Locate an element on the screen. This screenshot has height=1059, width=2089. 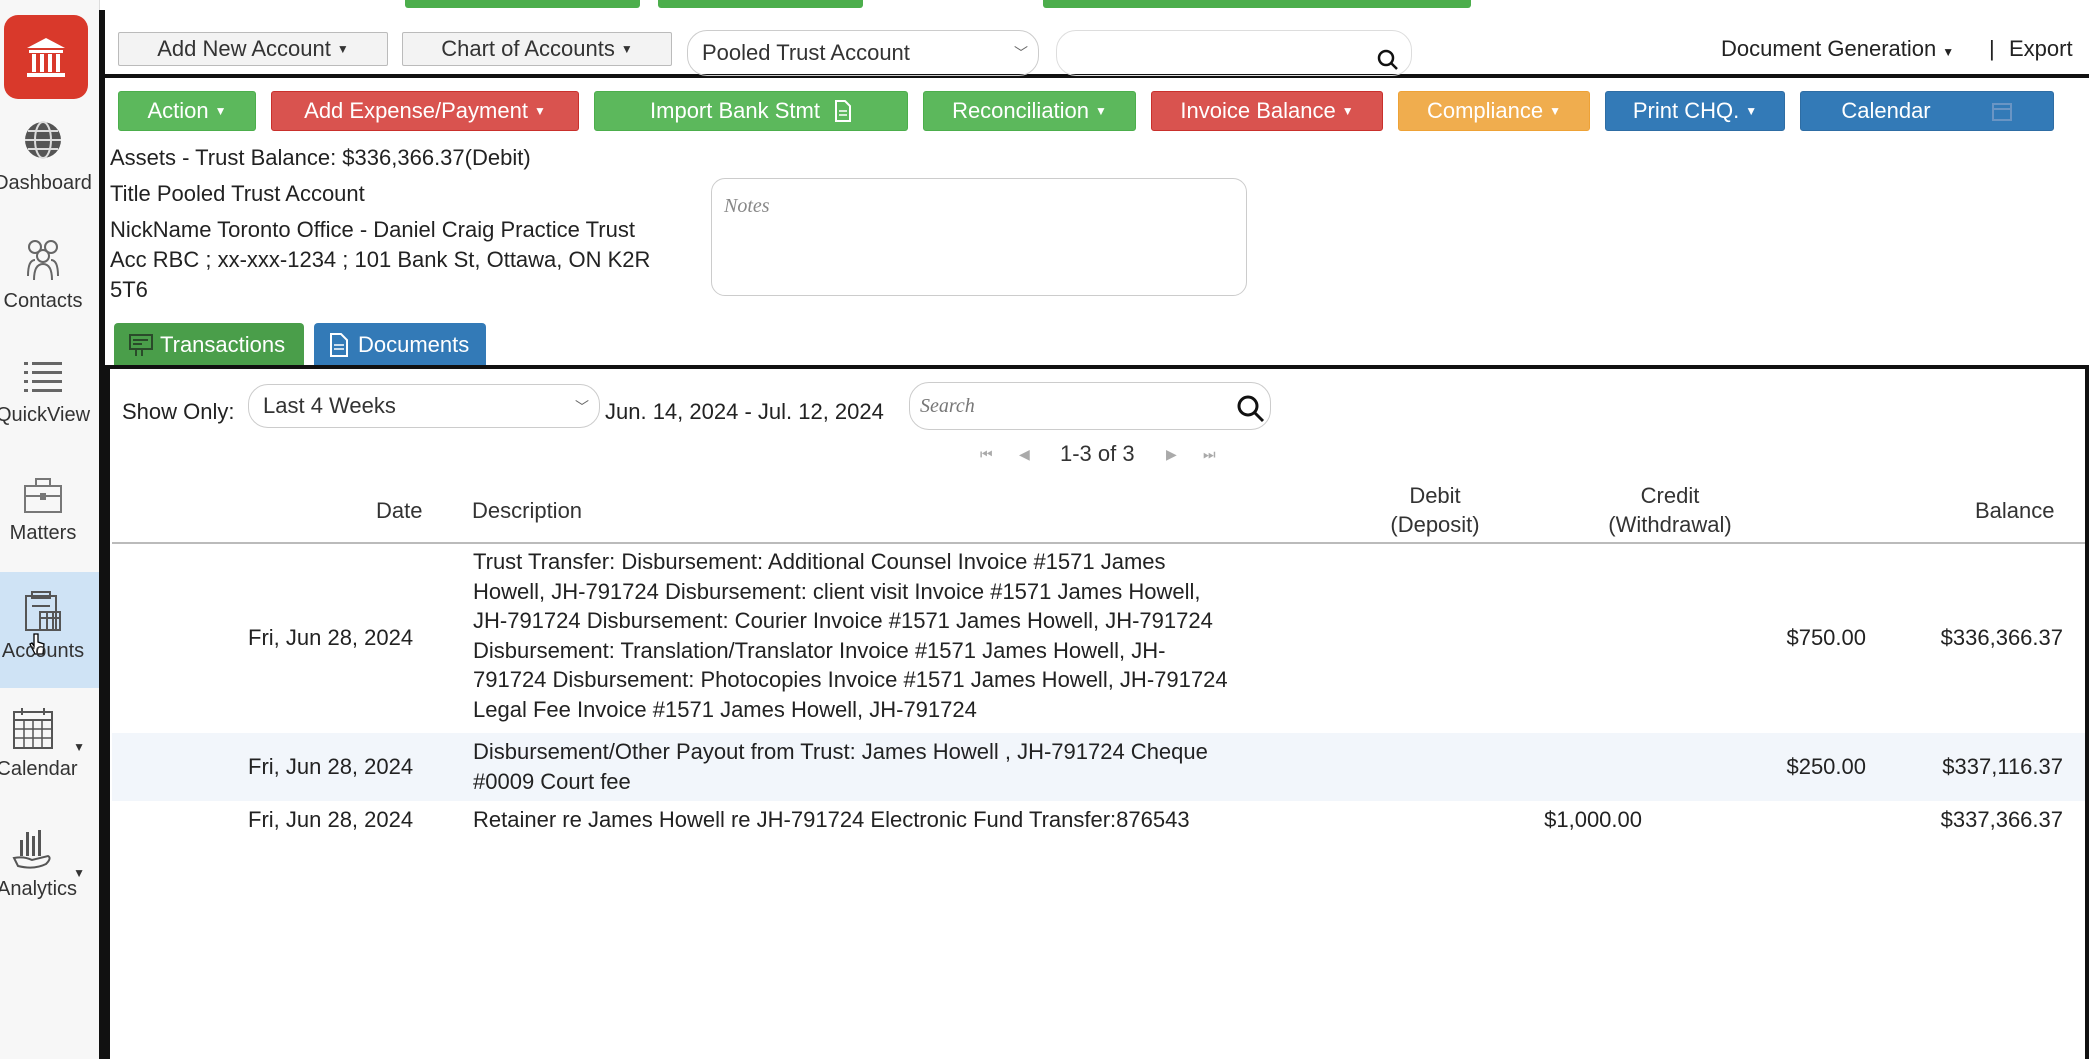
sidebar-item-dashboard: Dashboard is located at coordinates (49, 173).